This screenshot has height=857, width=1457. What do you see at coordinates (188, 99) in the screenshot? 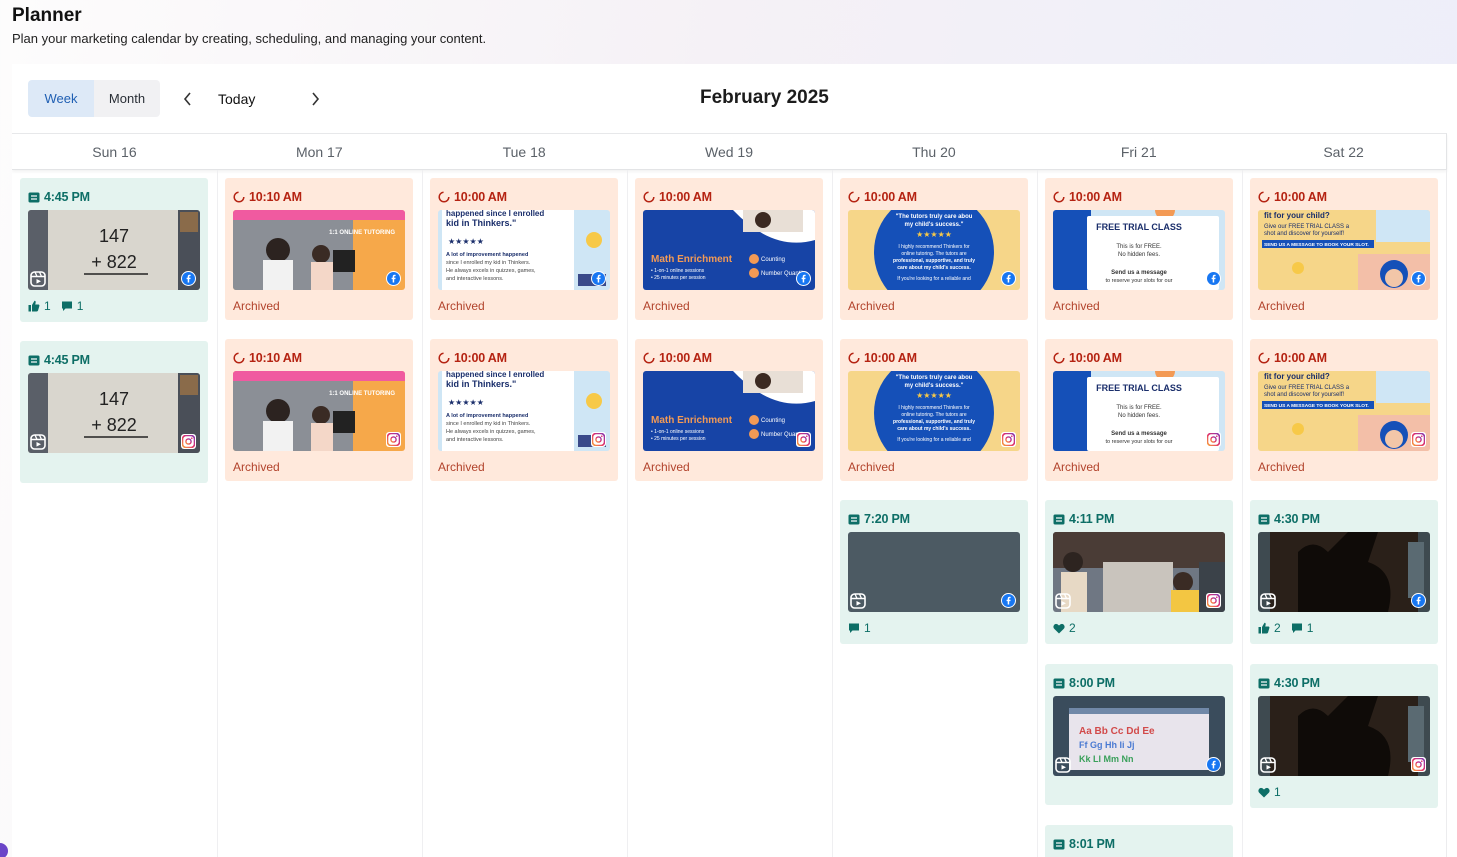
I see `previous-week-button` at bounding box center [188, 99].